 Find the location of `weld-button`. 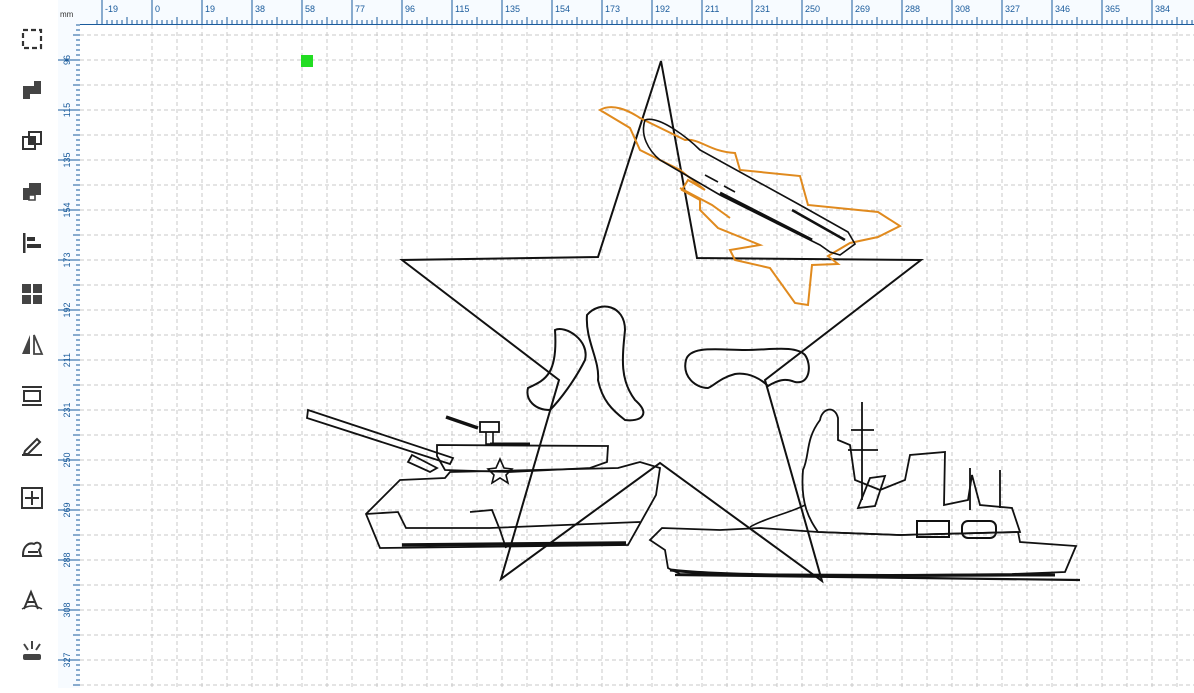

weld-button is located at coordinates (32, 549).